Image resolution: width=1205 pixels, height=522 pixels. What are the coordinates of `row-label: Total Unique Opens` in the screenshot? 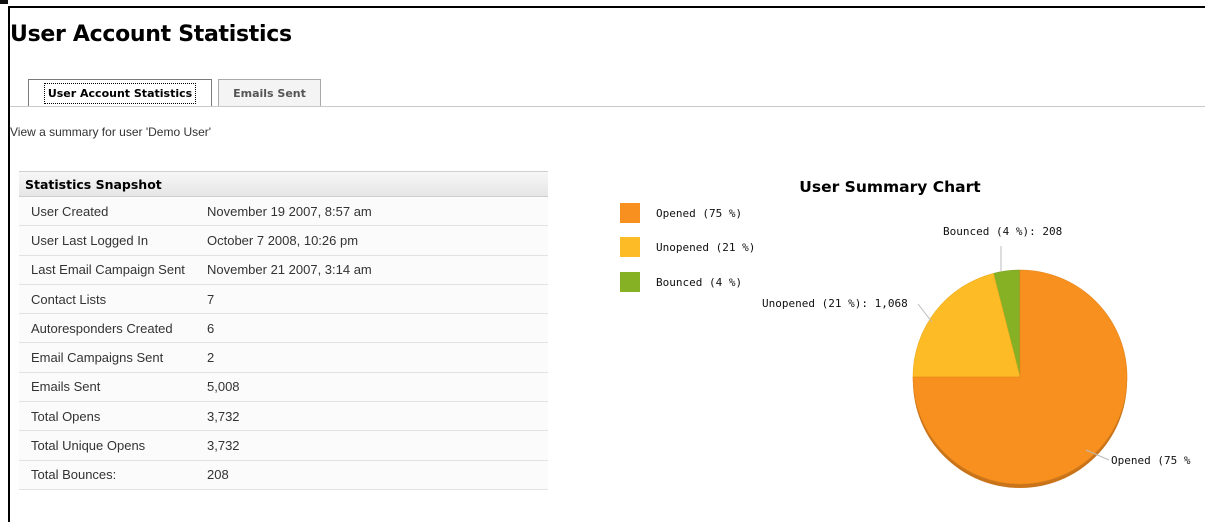 It's located at (88, 446).